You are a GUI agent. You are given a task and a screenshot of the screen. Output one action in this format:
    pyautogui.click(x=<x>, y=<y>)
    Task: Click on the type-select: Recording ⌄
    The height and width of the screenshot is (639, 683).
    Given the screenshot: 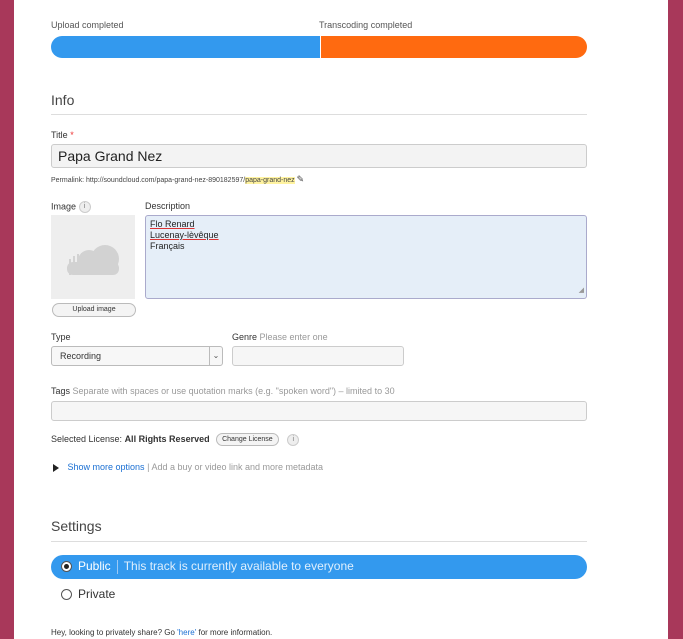 What is the action you would take?
    pyautogui.click(x=137, y=356)
    